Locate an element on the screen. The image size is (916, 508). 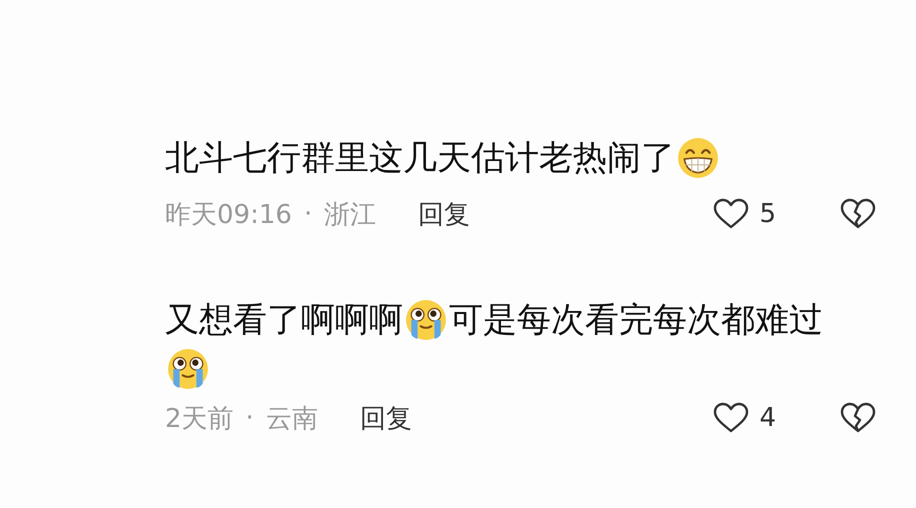
comment-time: 昨天09:16 is located at coordinates (228, 215).